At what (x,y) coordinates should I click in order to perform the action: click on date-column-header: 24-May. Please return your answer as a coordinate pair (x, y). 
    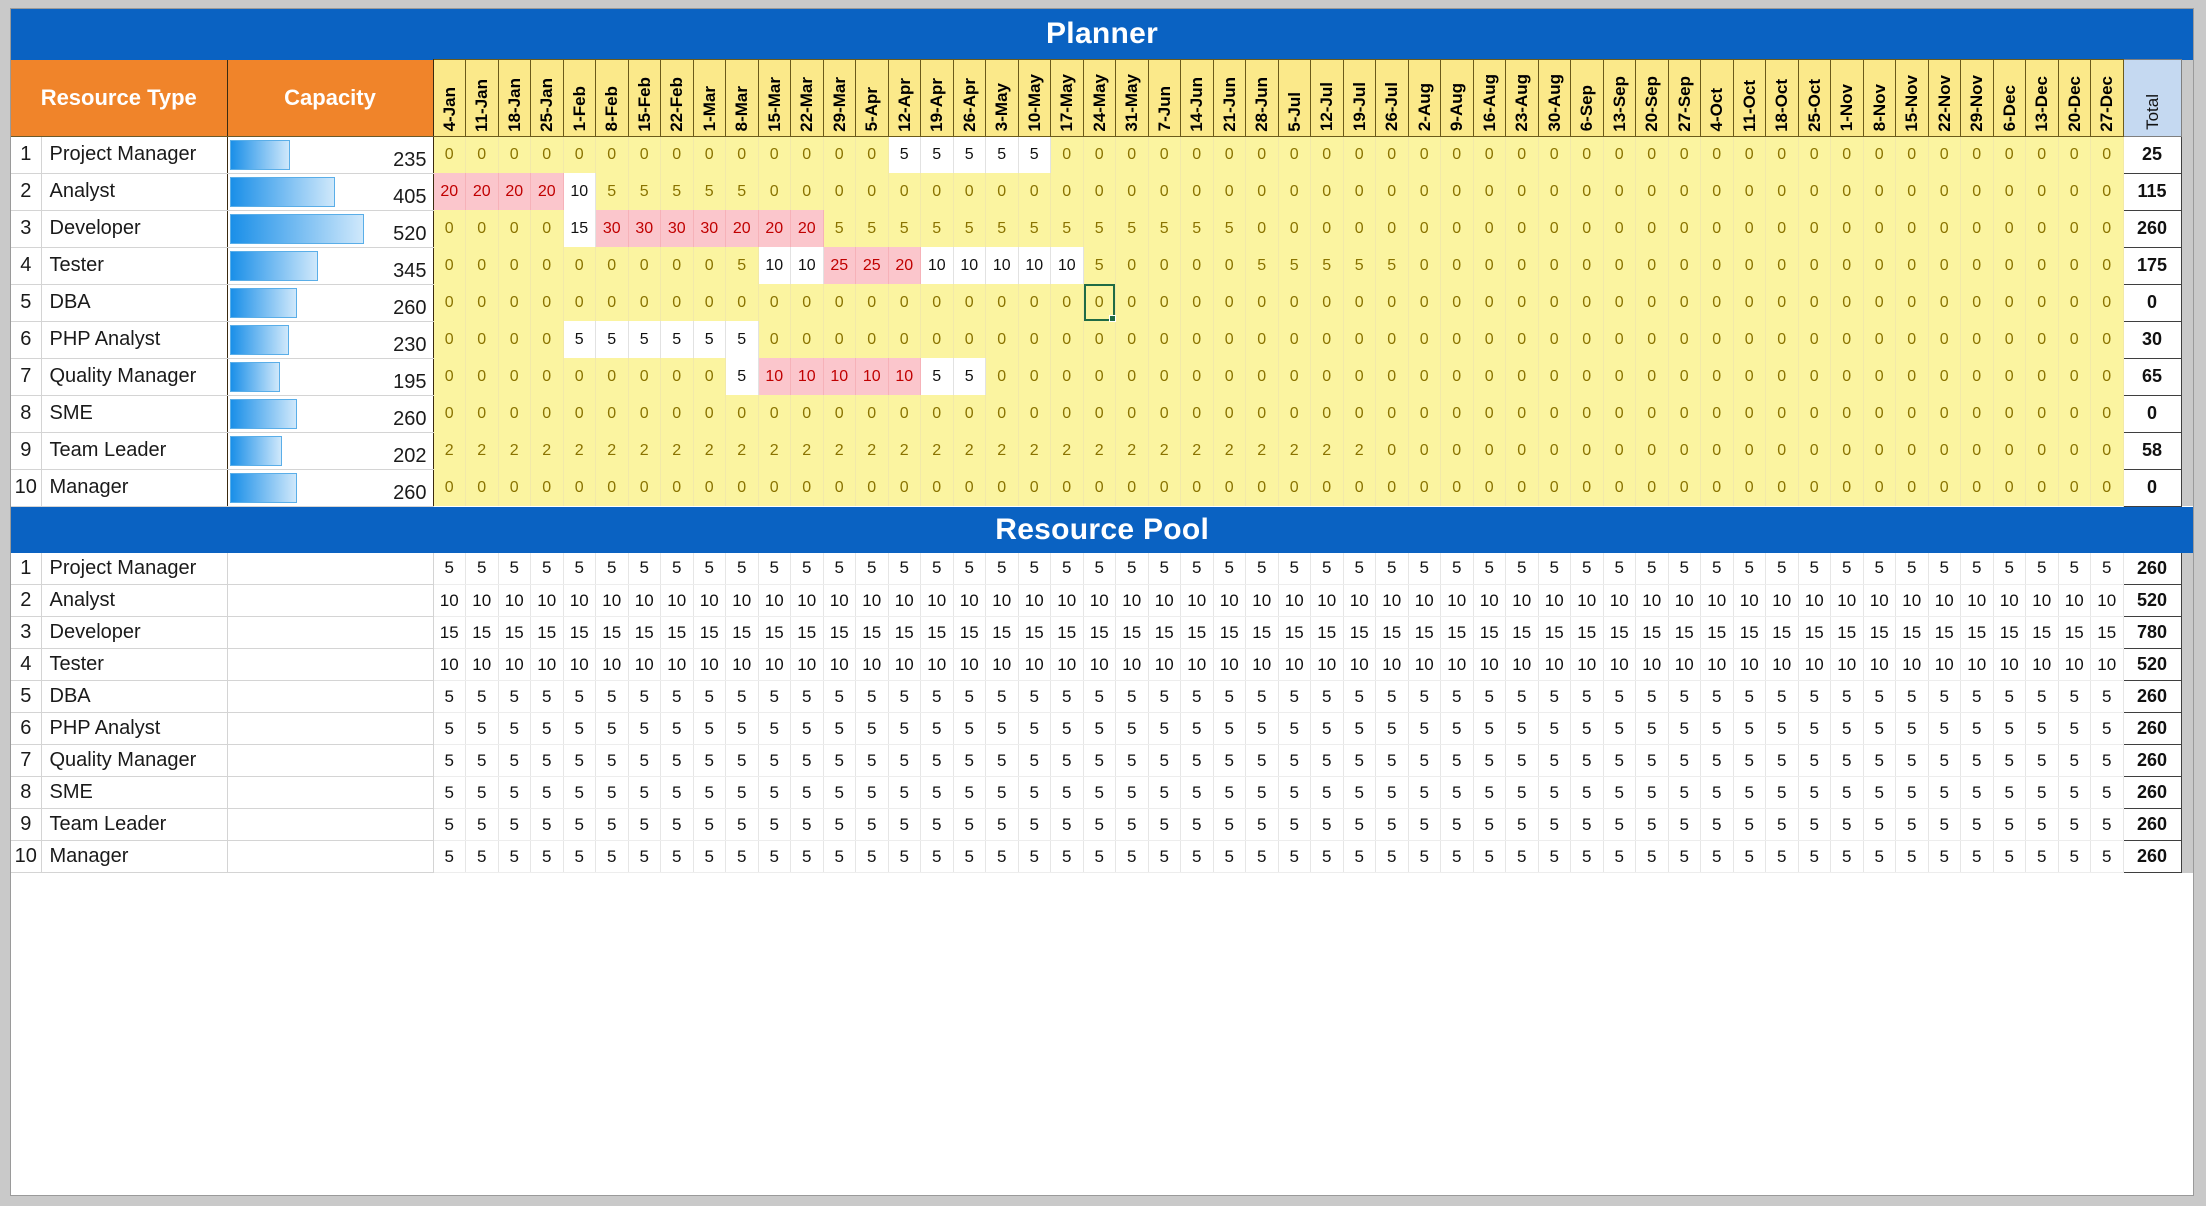
    Looking at the image, I should click on (1099, 98).